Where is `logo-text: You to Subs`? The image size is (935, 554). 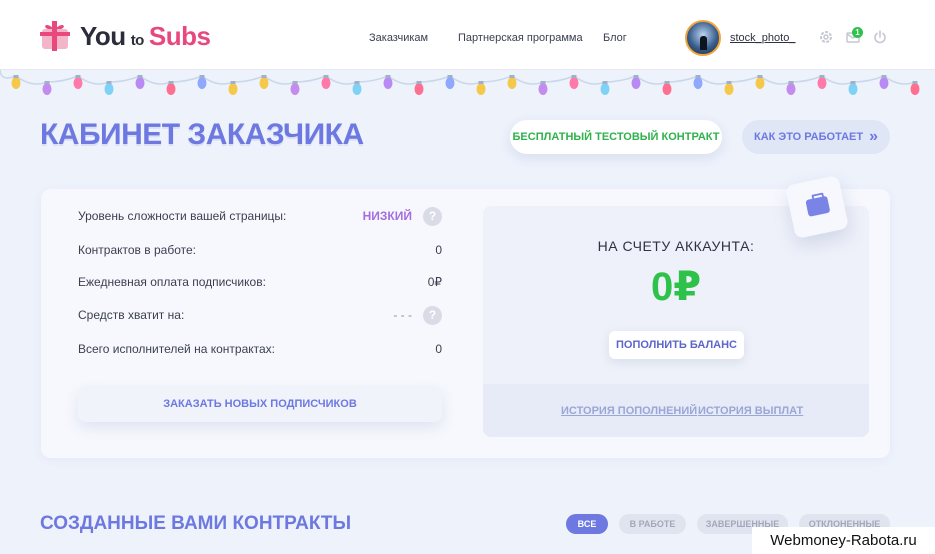
logo-text: You to Subs is located at coordinates (145, 36).